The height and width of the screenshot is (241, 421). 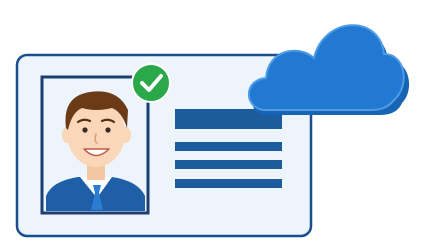 I want to click on check-badge-icon, so click(x=151, y=83).